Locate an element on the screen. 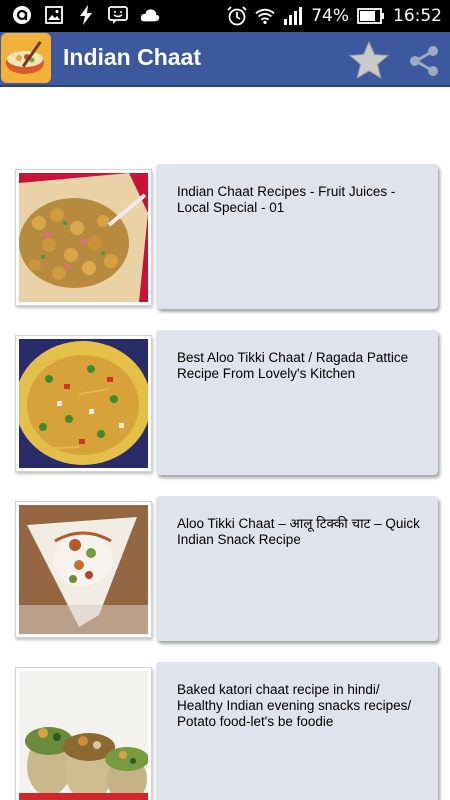 The width and height of the screenshot is (450, 800). share-button is located at coordinates (424, 61).